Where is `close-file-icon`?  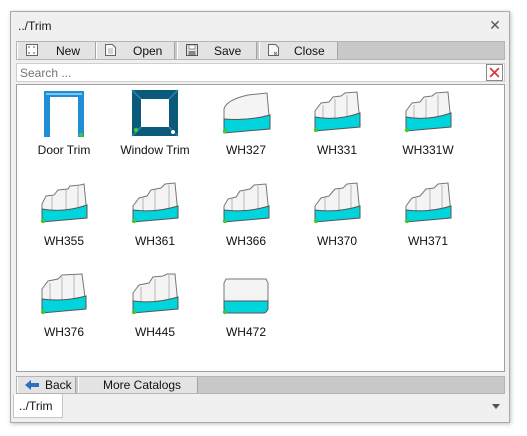 close-file-icon is located at coordinates (273, 50).